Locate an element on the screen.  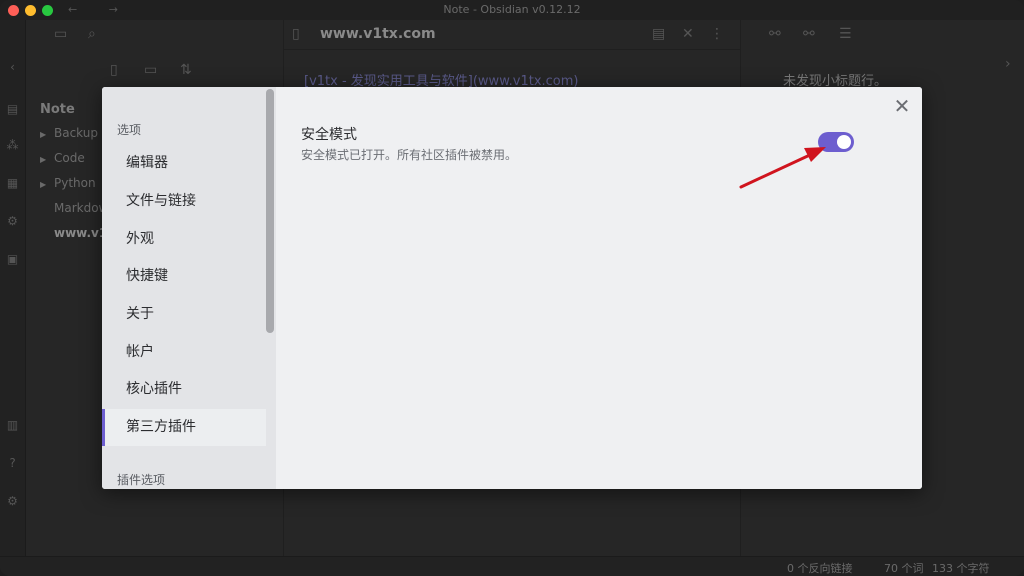
annotation-arrow is located at coordinates (782, 168).